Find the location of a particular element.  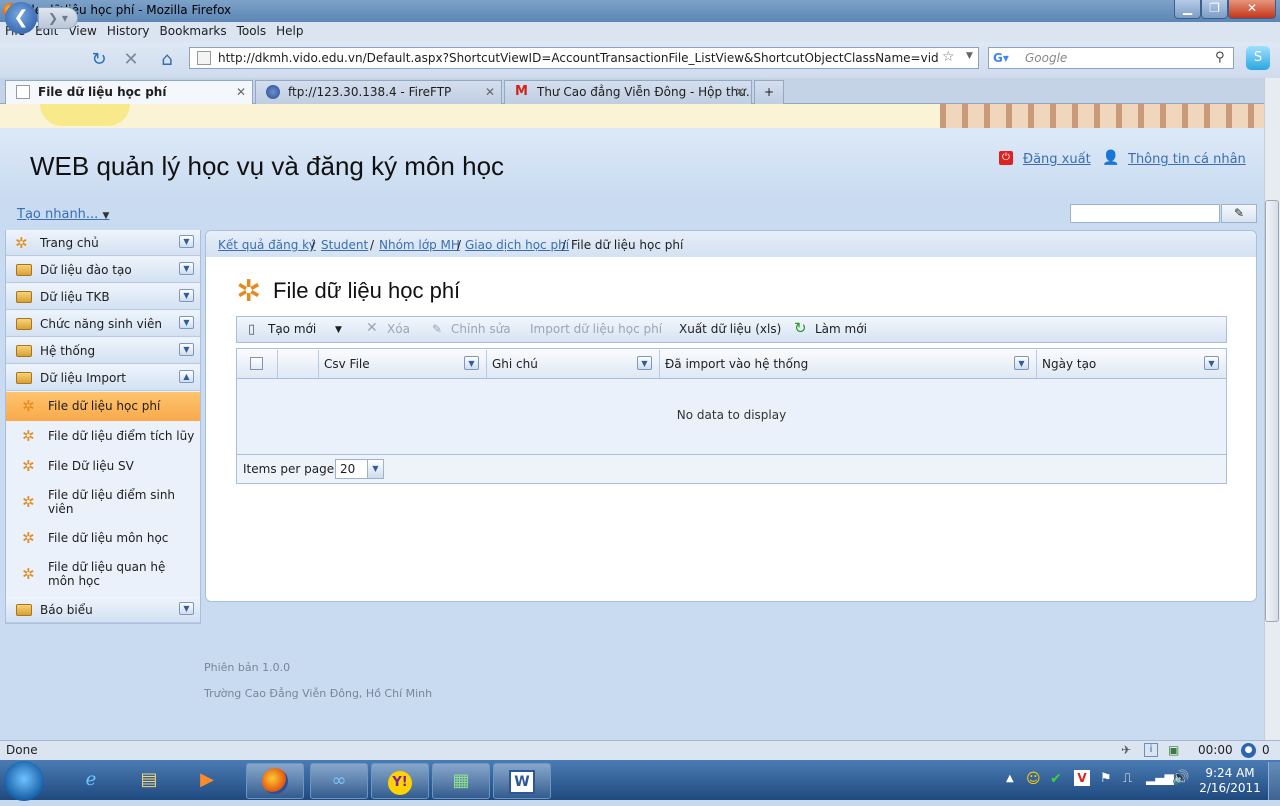

search-box: G▾ Google ⚲ is located at coordinates (1111, 58).